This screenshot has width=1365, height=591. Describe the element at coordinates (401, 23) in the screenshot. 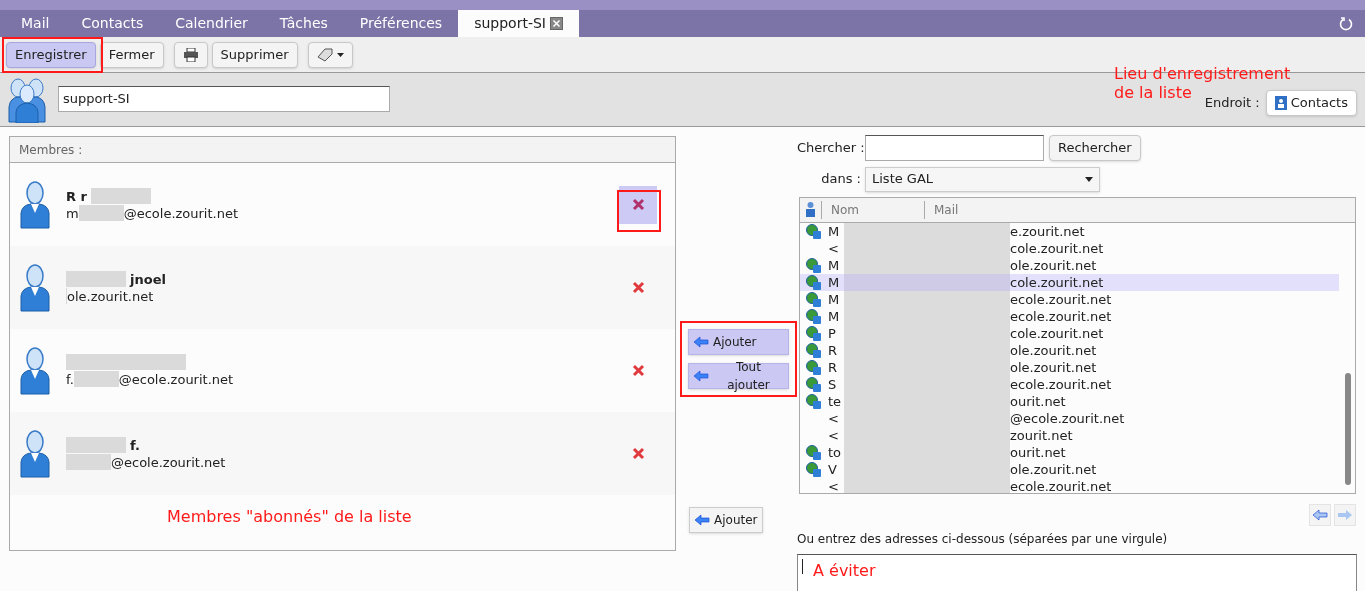

I see `tab: Préférences` at that location.